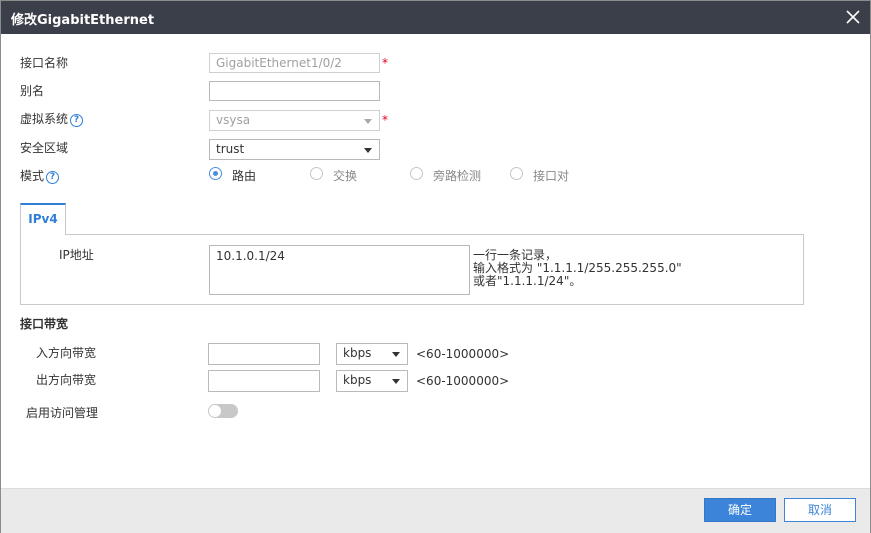 Image resolution: width=871 pixels, height=533 pixels. Describe the element at coordinates (83, 20) in the screenshot. I see `dialog-title: 修改GigabitEthernet` at that location.